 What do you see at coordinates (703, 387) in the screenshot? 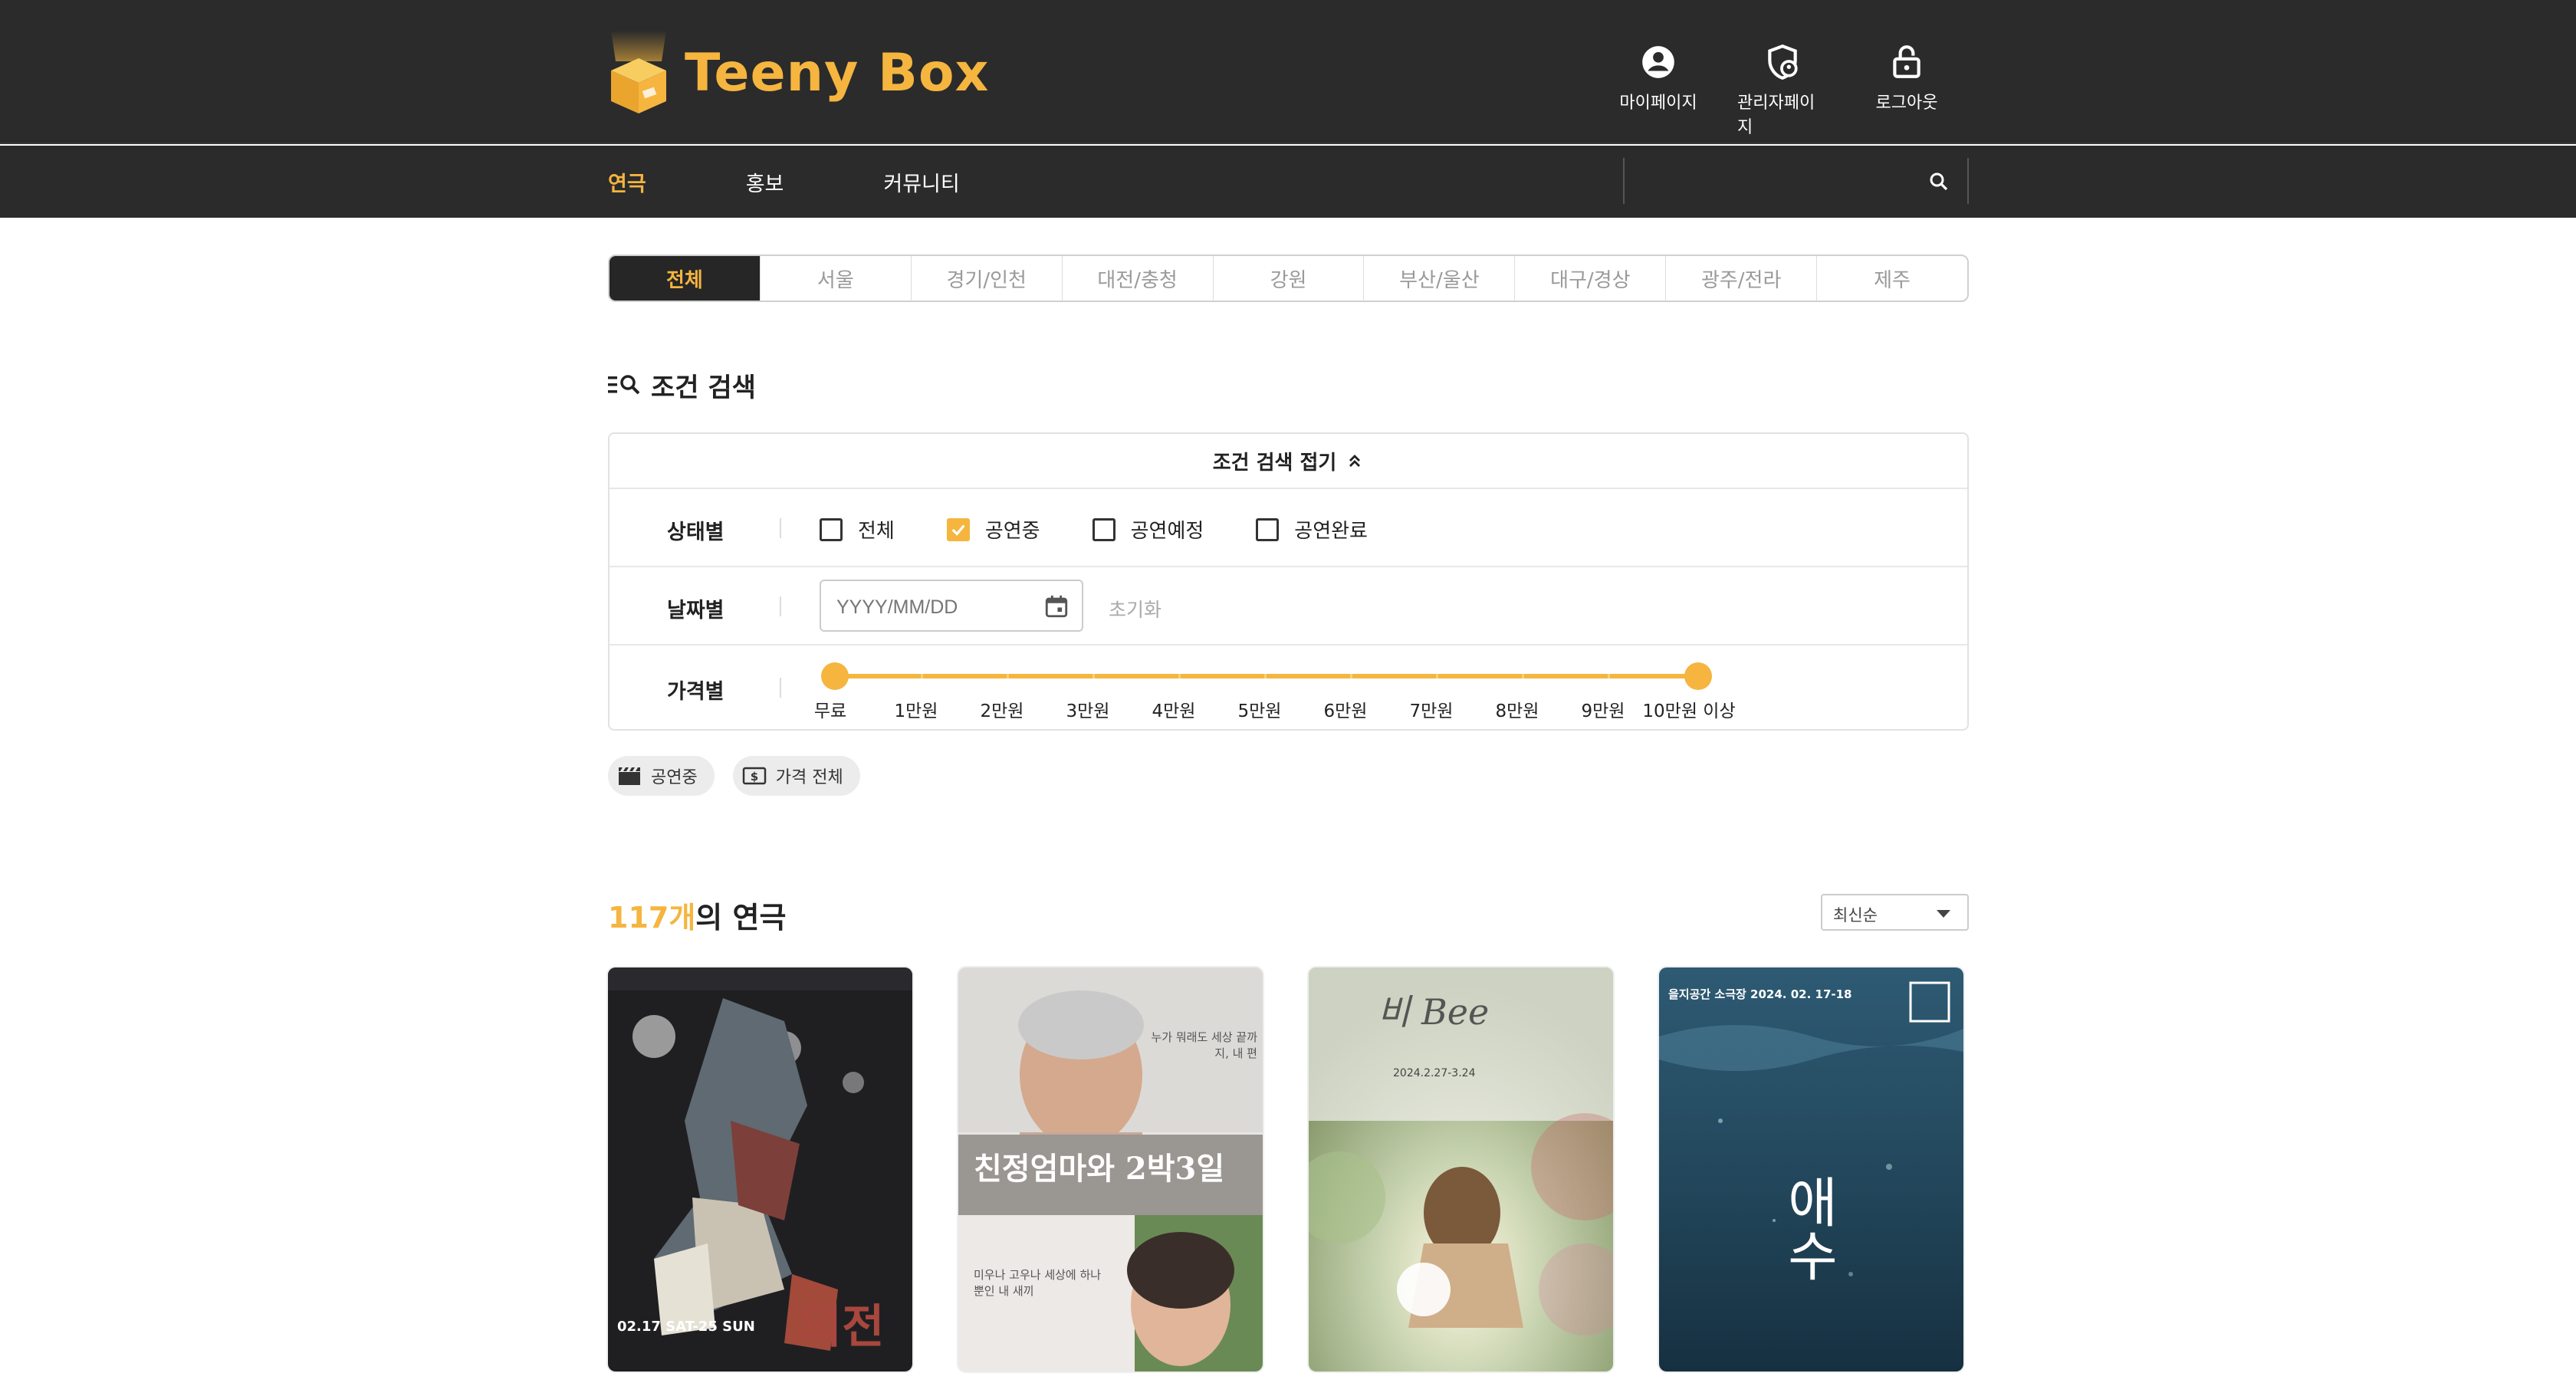
I see `condition-search-title: 조건 검색` at bounding box center [703, 387].